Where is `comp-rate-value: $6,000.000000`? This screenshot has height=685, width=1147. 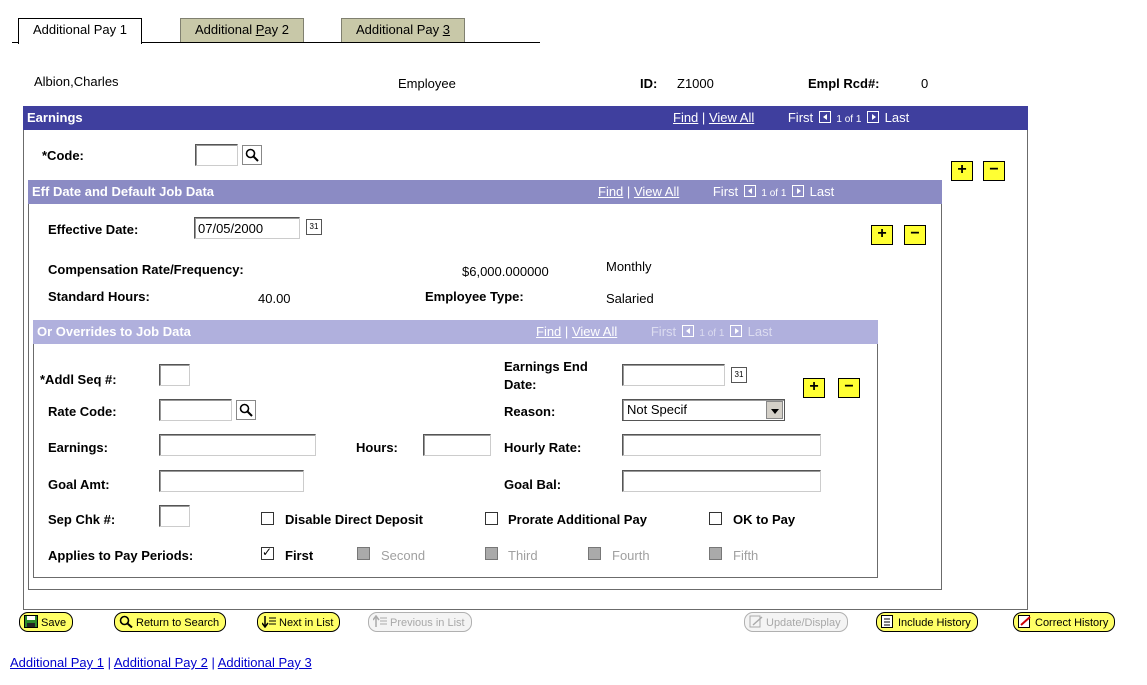 comp-rate-value: $6,000.000000 is located at coordinates (505, 271).